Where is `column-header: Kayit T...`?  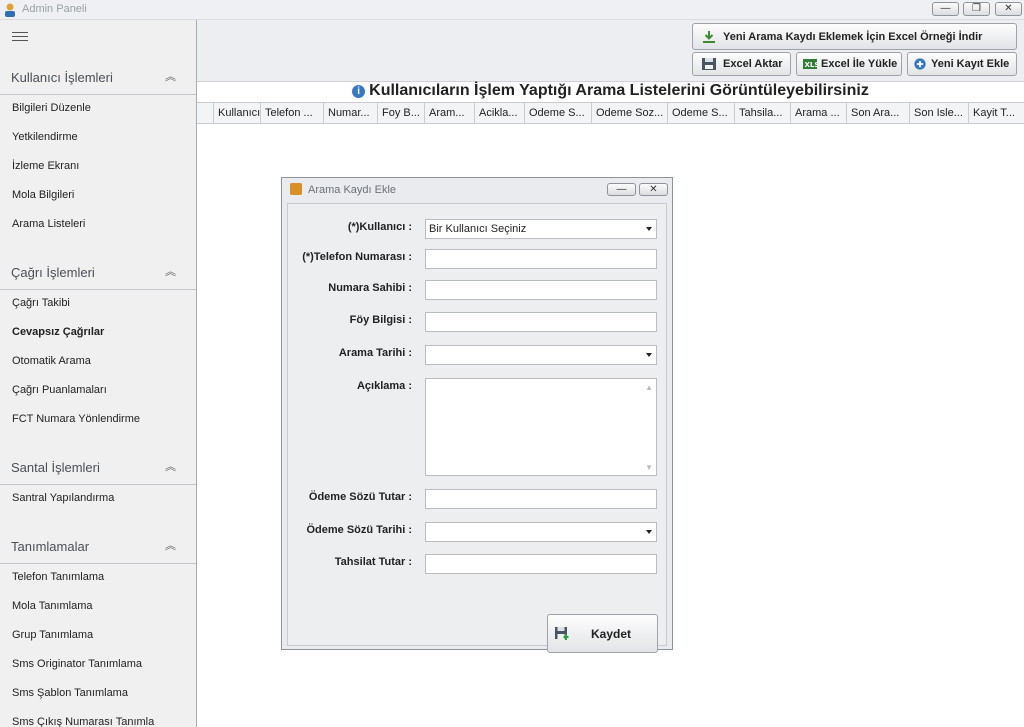 column-header: Kayit T... is located at coordinates (996, 113).